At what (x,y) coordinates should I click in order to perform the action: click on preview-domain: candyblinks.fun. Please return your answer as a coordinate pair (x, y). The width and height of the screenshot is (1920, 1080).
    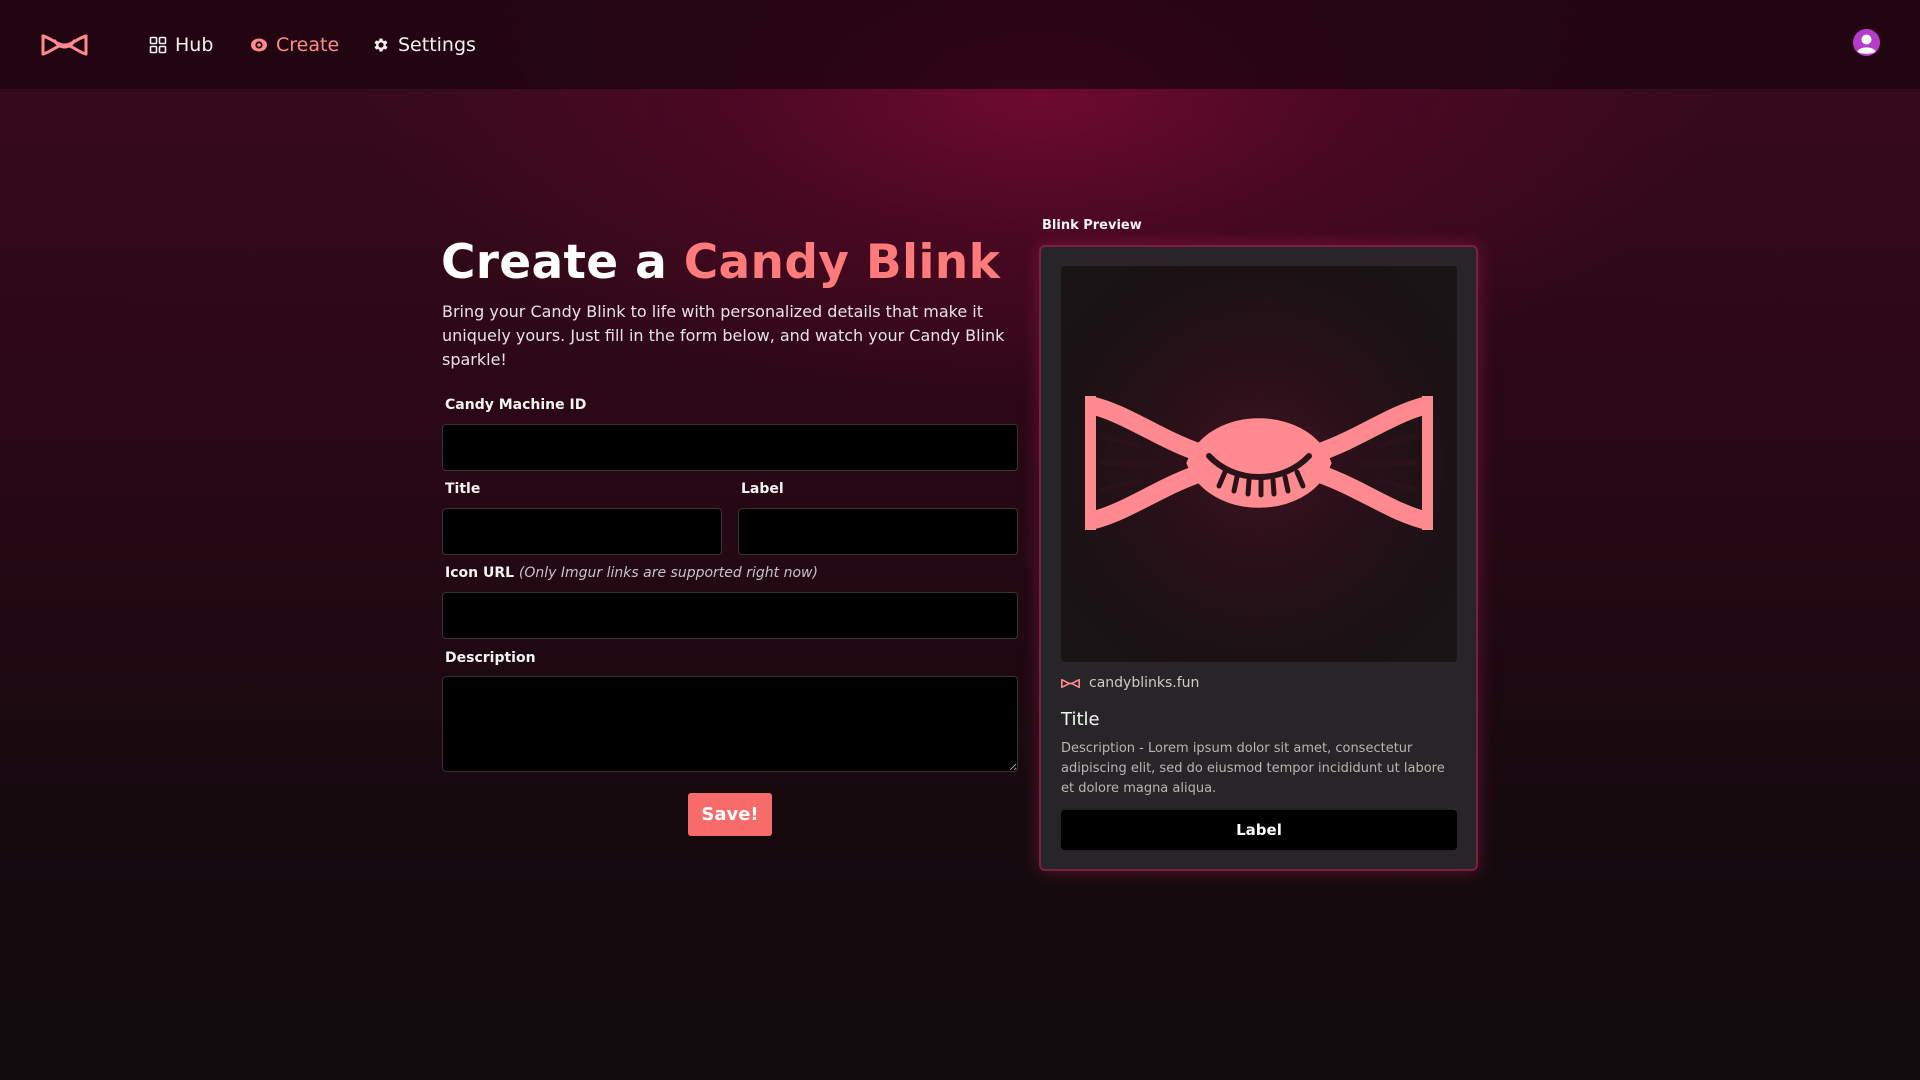
    Looking at the image, I should click on (1130, 683).